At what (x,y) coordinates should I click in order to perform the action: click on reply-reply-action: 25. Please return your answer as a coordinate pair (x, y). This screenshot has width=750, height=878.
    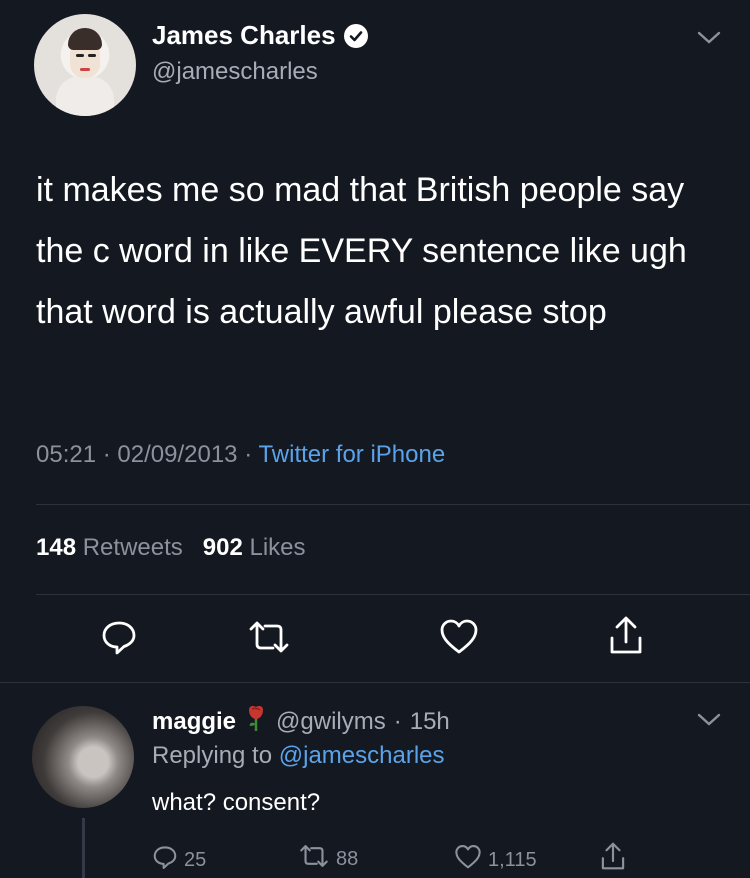
    Looking at the image, I should click on (179, 860).